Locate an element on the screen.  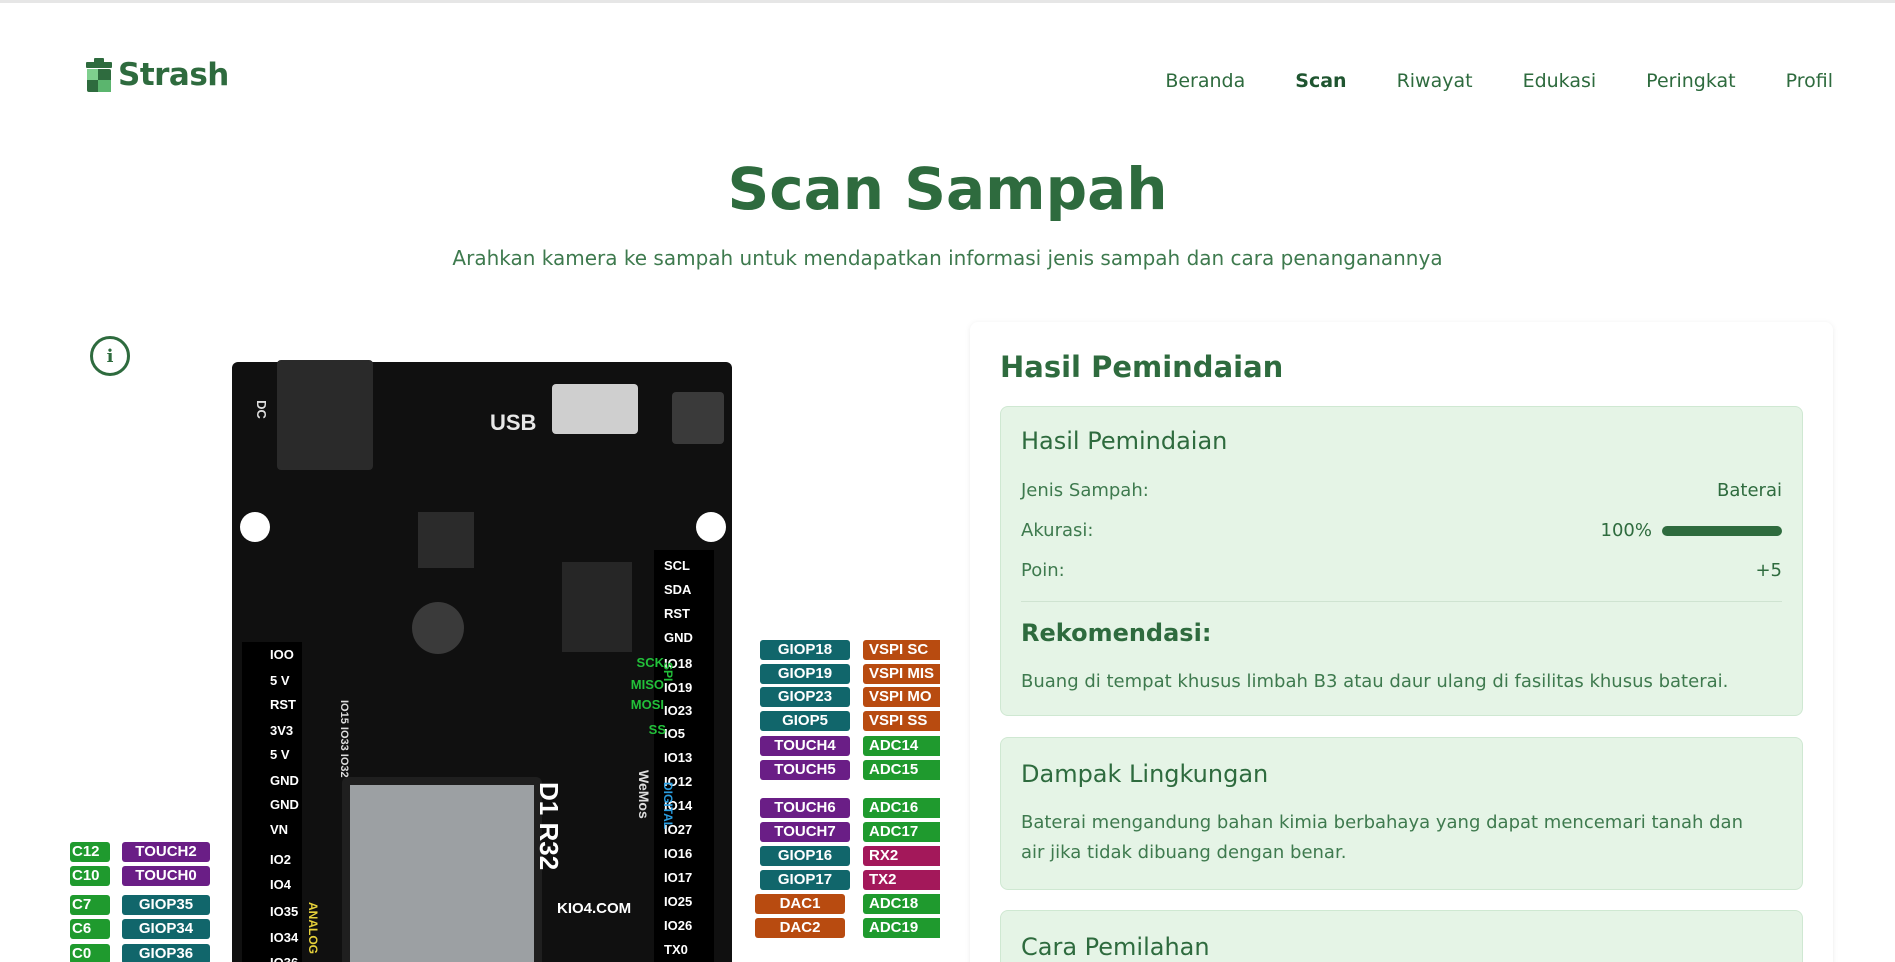
waste-type-label: Jenis Sampah: is located at coordinates (1085, 490).